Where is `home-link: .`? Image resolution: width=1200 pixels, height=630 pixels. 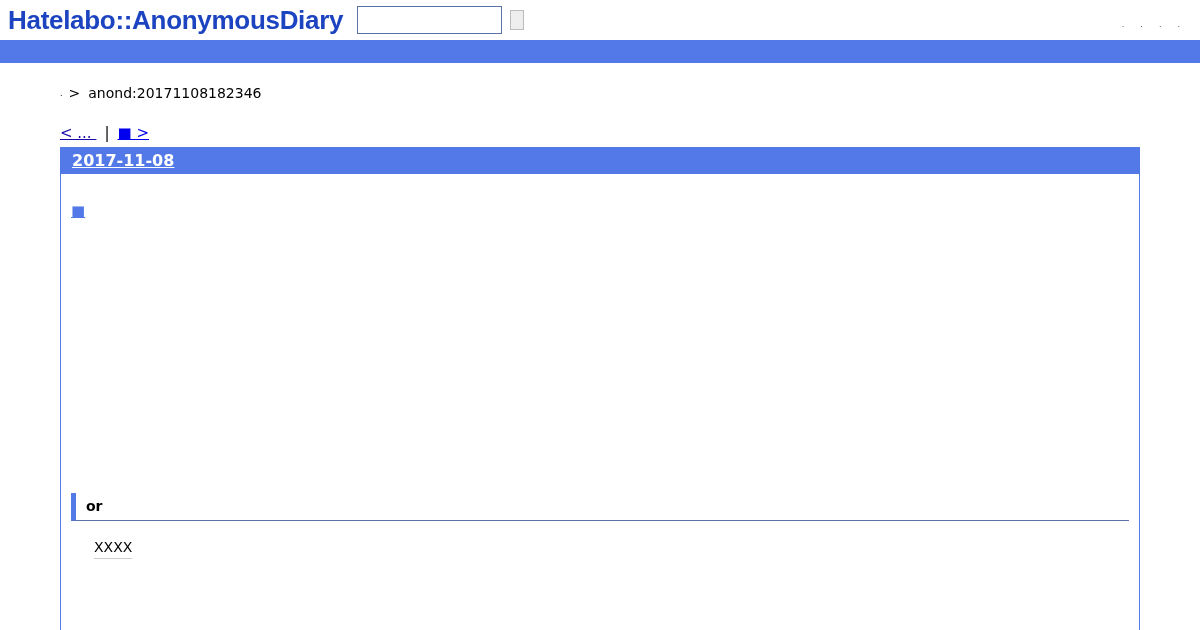 home-link: . is located at coordinates (61, 93).